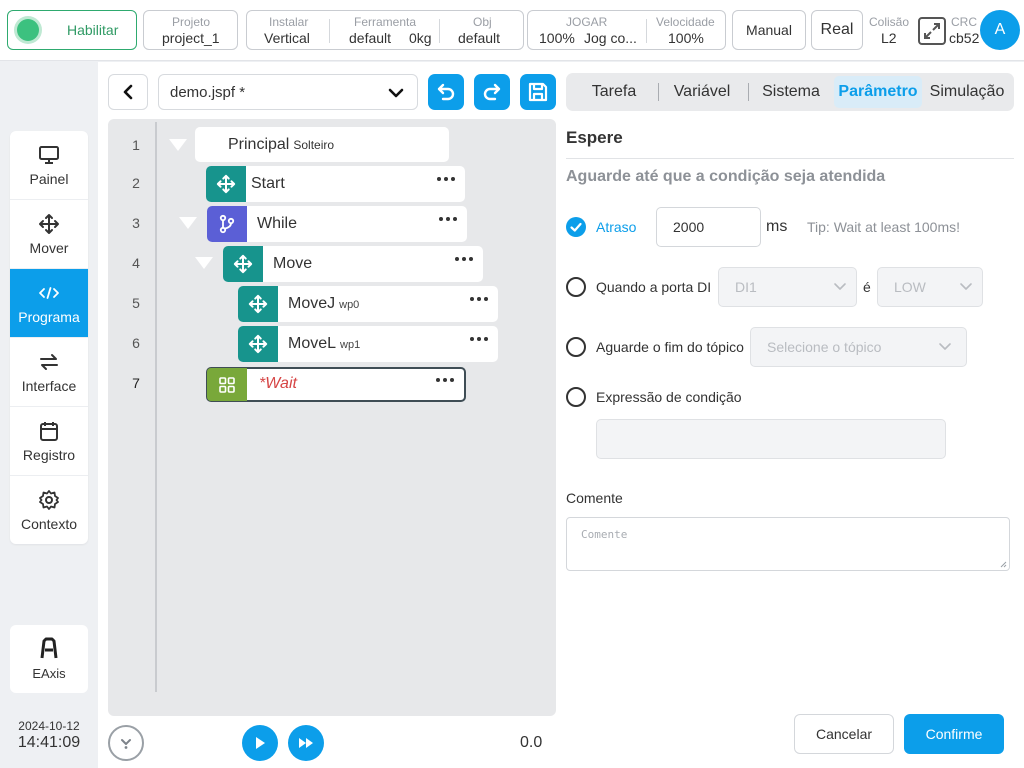  I want to click on redo-button, so click(492, 92).